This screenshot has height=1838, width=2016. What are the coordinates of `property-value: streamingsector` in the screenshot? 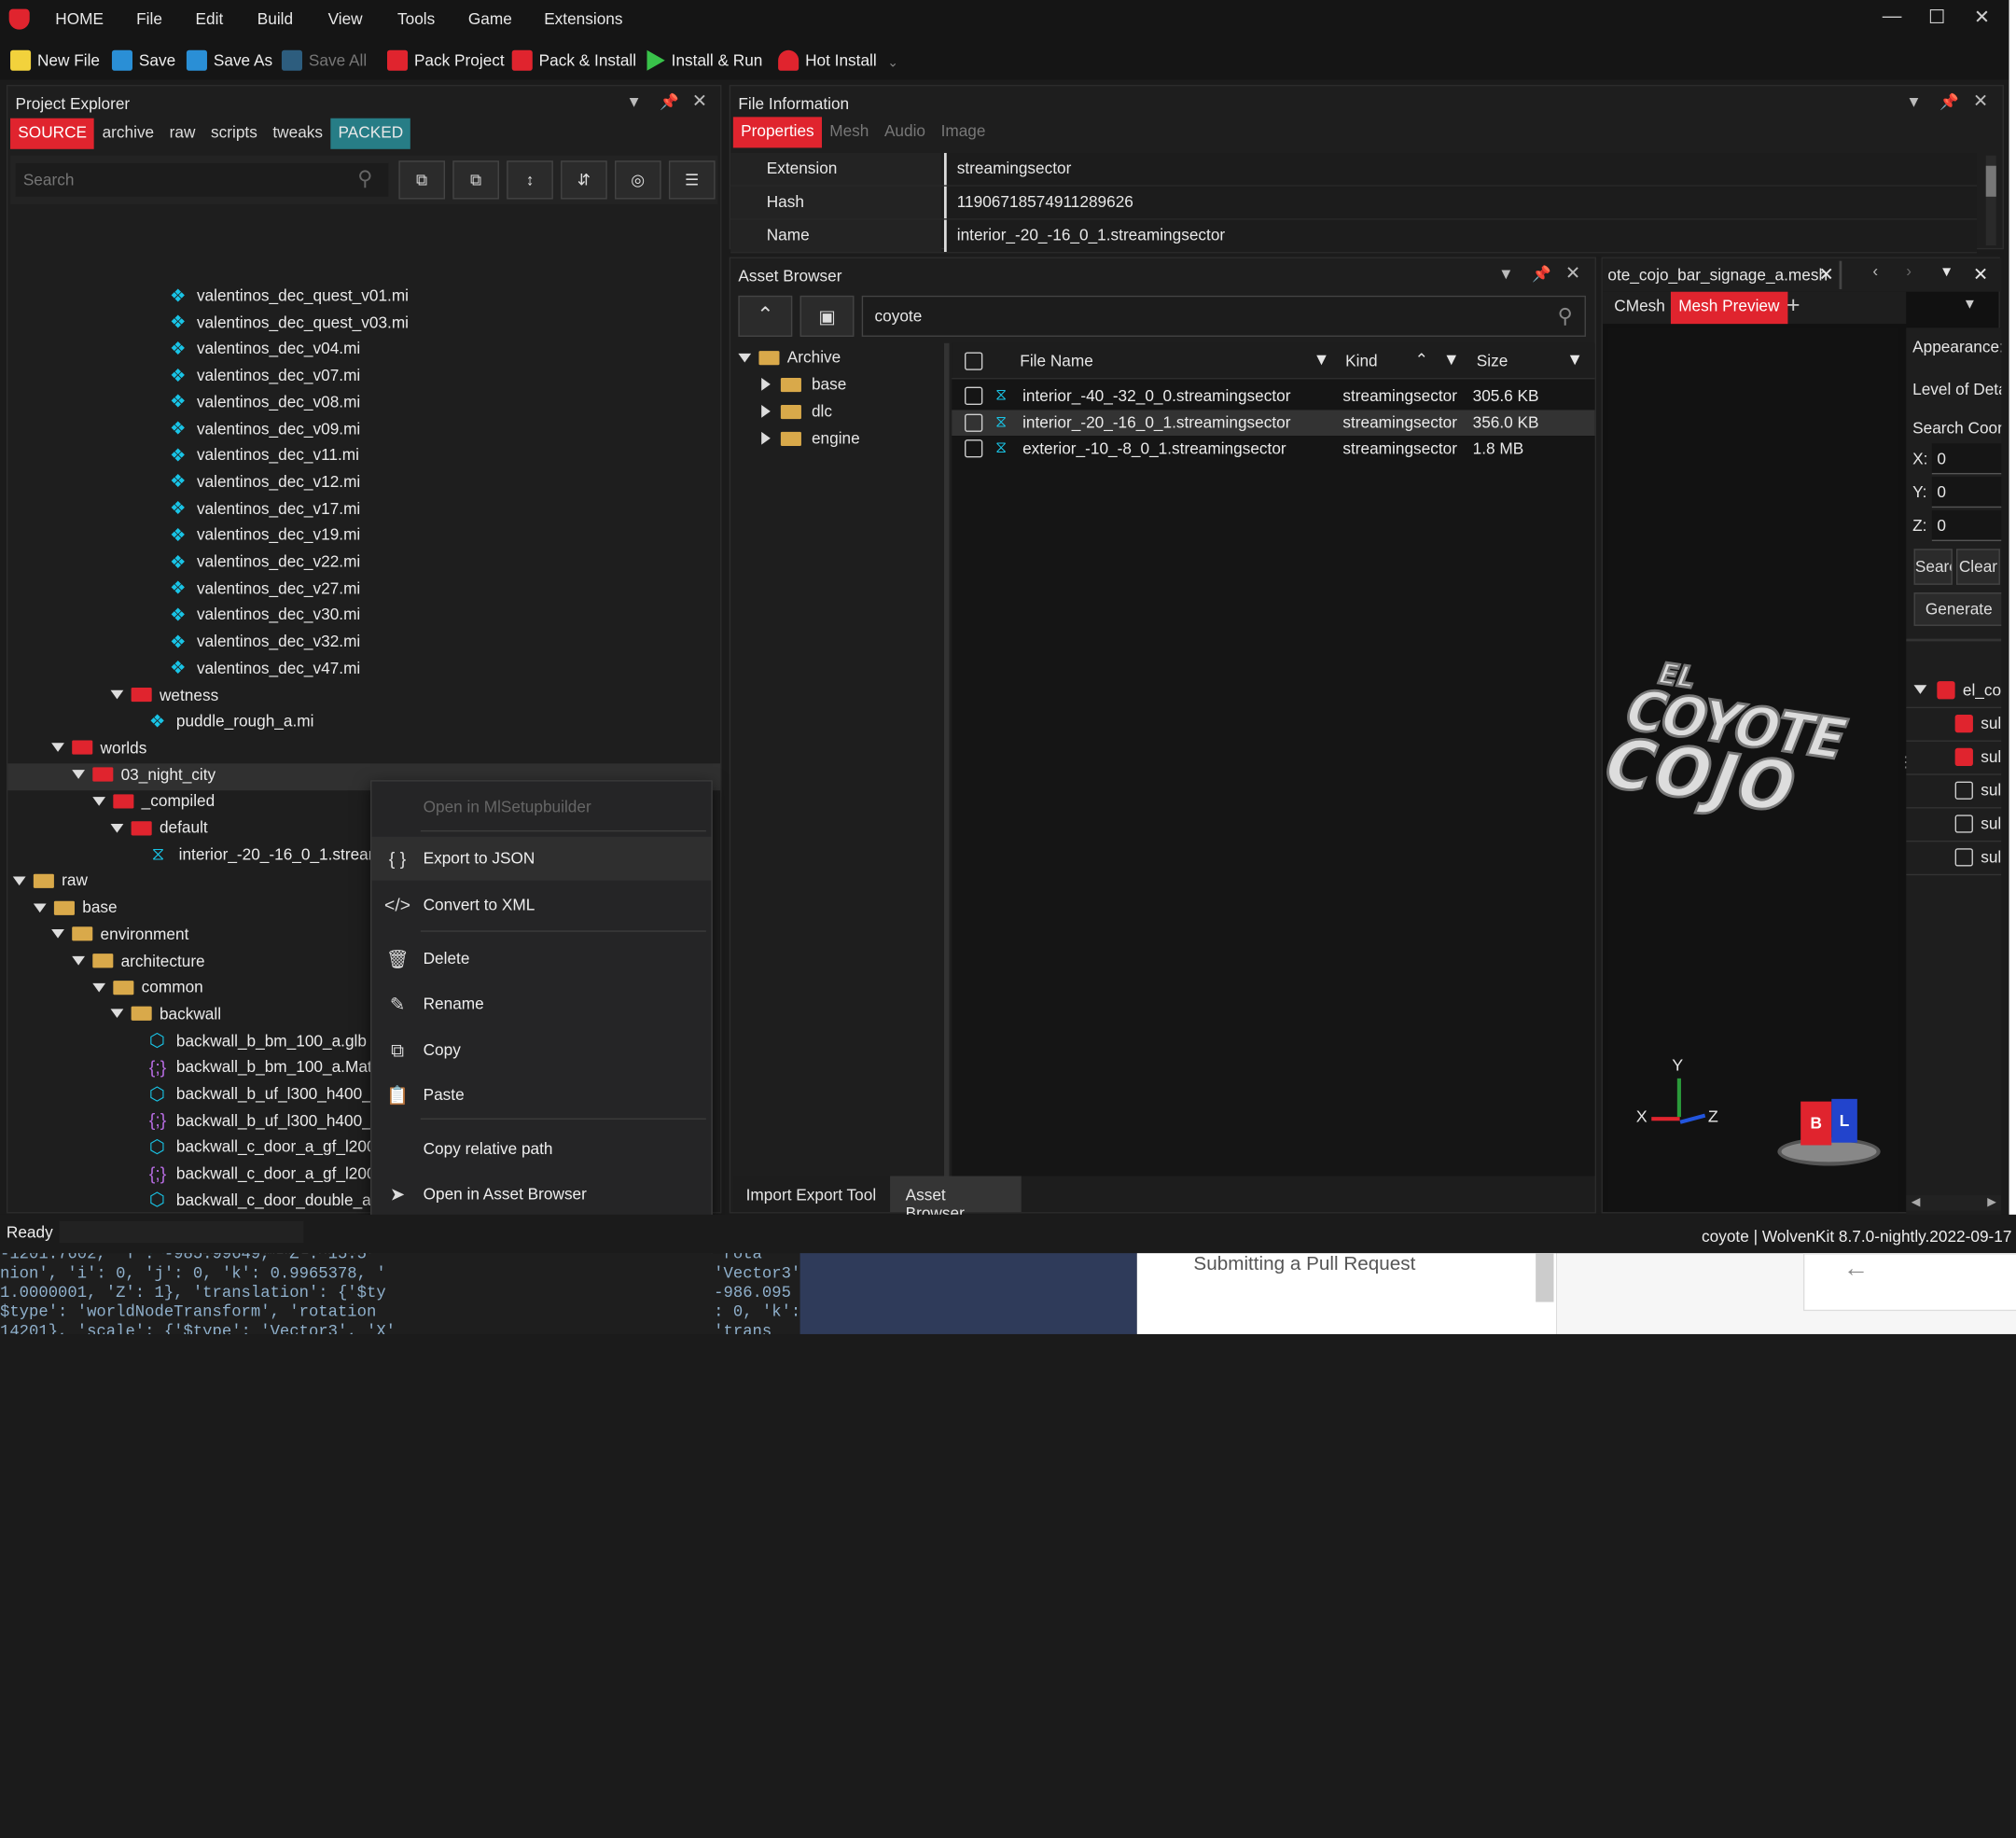 It's located at (1460, 169).